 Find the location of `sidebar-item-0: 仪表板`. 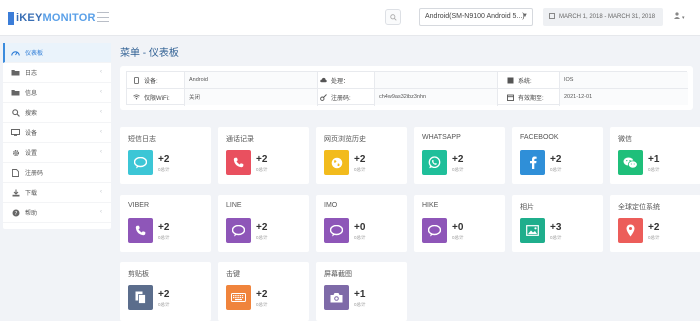

sidebar-item-0: 仪表板 is located at coordinates (57, 53).